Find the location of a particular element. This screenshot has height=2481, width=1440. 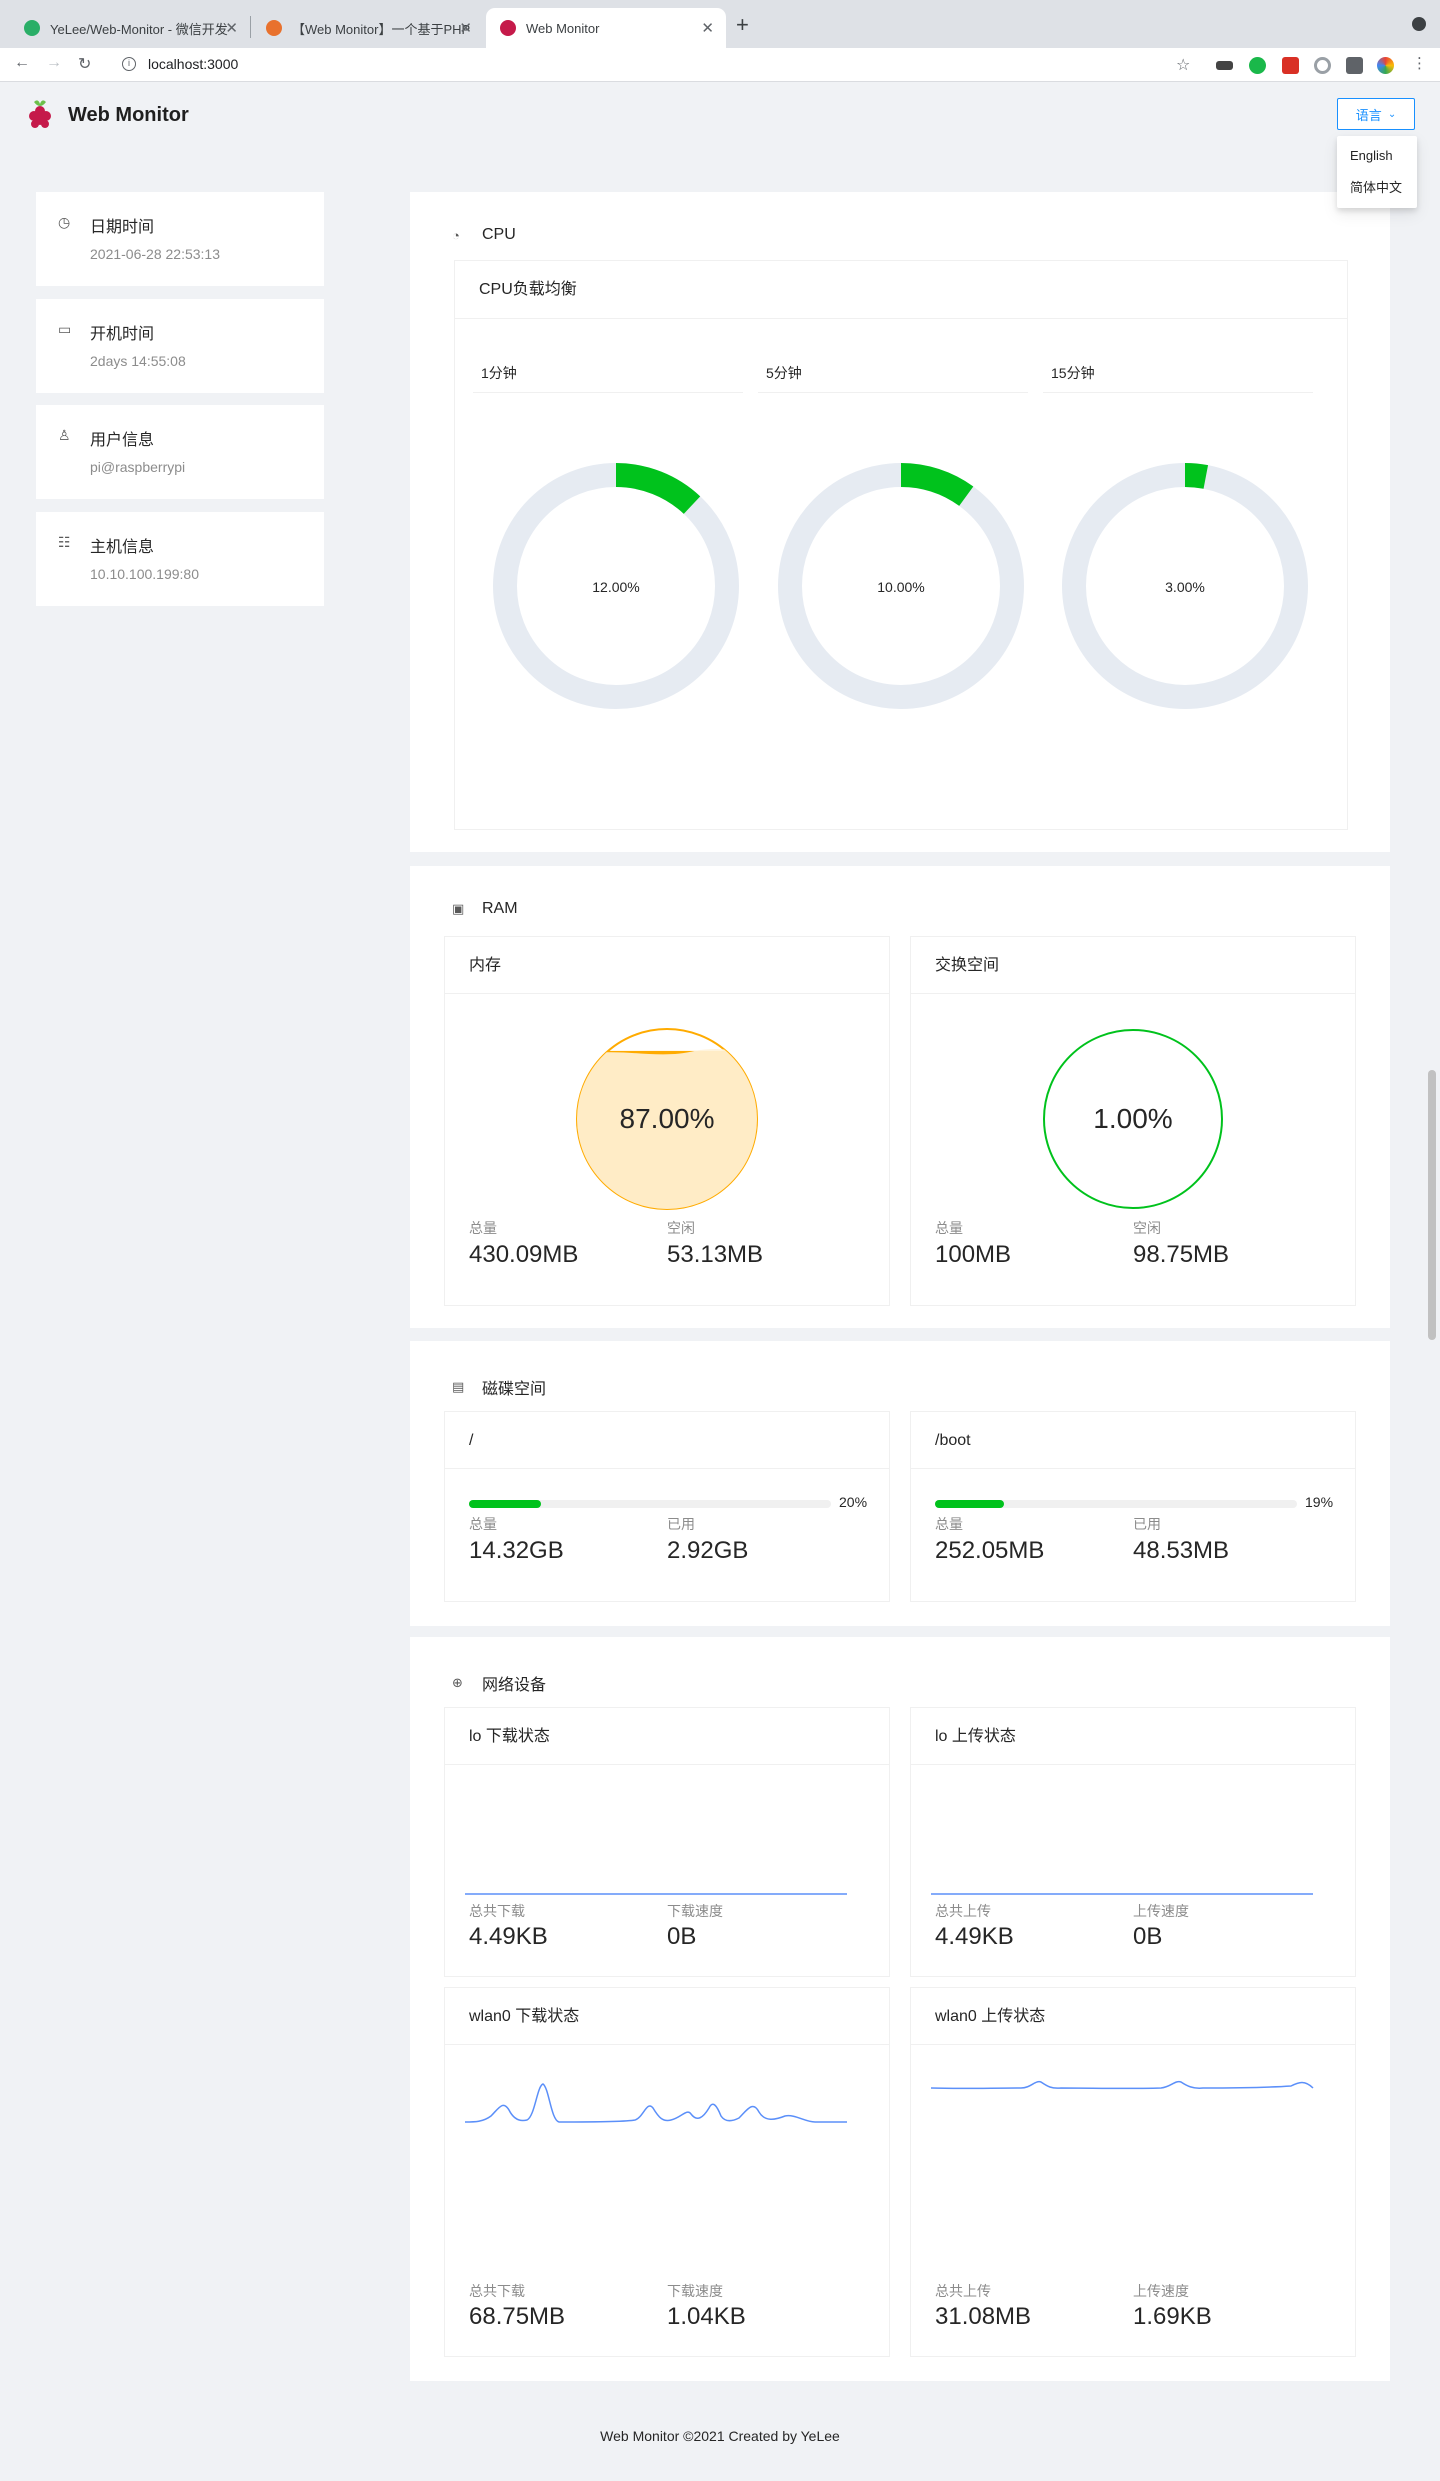

disk-boot-used-value: 48.53MB is located at coordinates (1181, 1550).